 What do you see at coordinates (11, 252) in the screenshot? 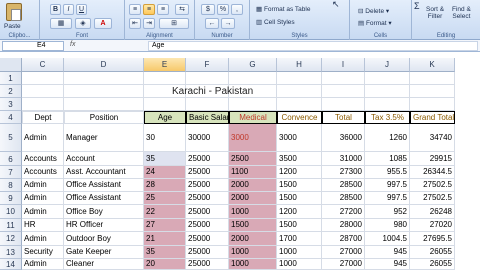
I see `row-header-13: 13` at bounding box center [11, 252].